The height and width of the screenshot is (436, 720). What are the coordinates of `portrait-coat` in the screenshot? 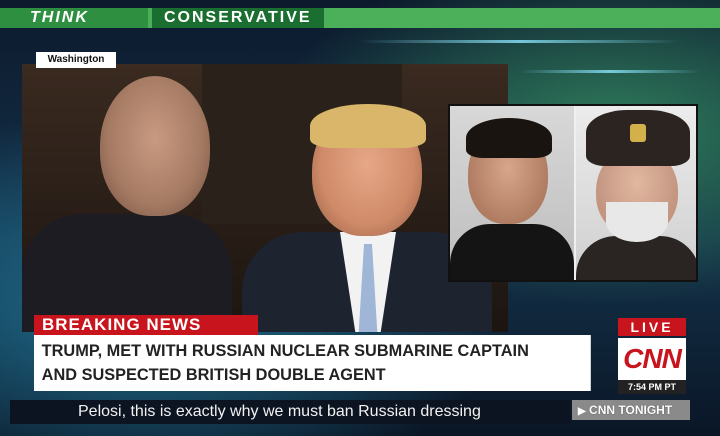 It's located at (636, 258).